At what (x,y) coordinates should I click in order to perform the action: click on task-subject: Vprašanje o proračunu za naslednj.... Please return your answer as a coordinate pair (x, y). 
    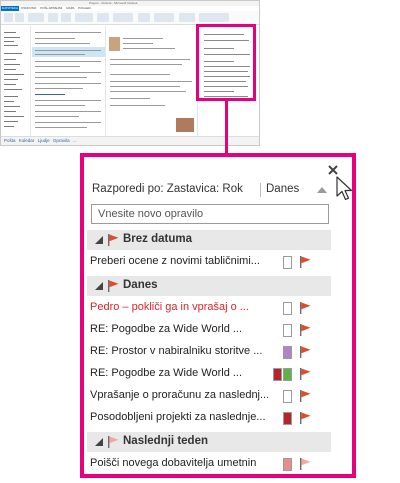
    Looking at the image, I should click on (179, 395).